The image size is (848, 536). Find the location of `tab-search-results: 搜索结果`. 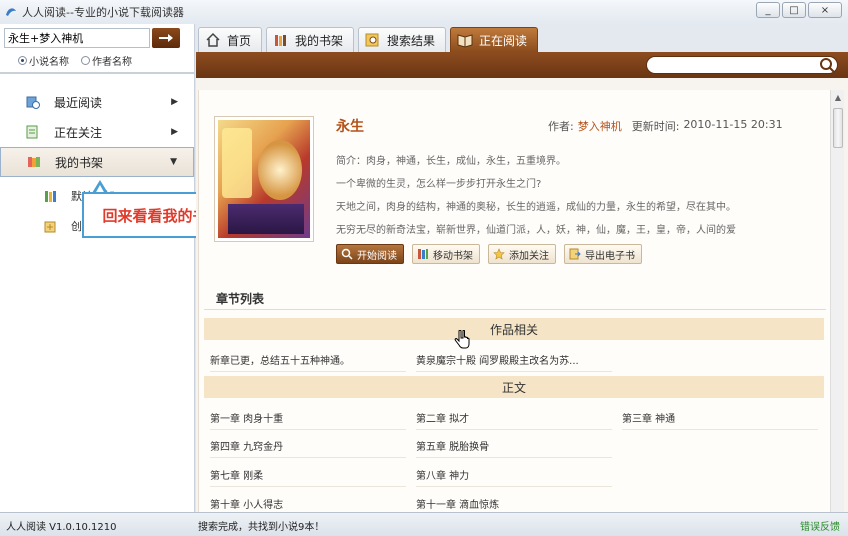

tab-search-results: 搜索结果 is located at coordinates (402, 39).